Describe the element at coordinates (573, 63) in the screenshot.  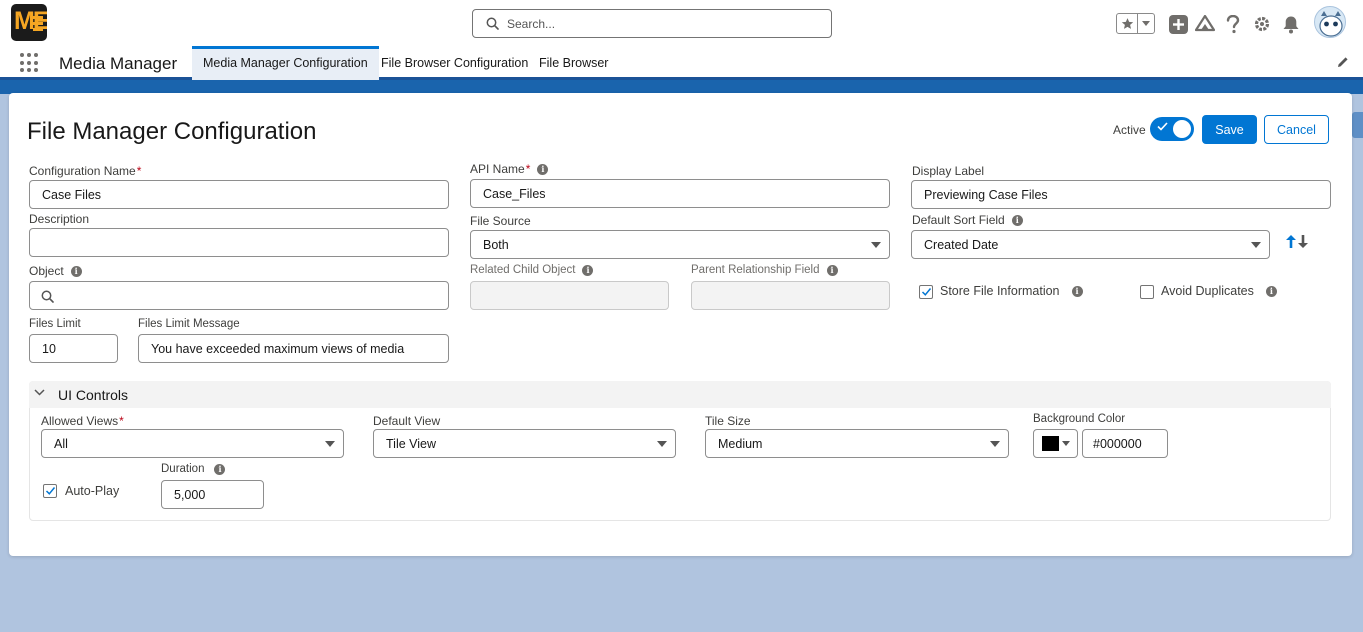
I see `tab-file-browser: File Browser` at that location.